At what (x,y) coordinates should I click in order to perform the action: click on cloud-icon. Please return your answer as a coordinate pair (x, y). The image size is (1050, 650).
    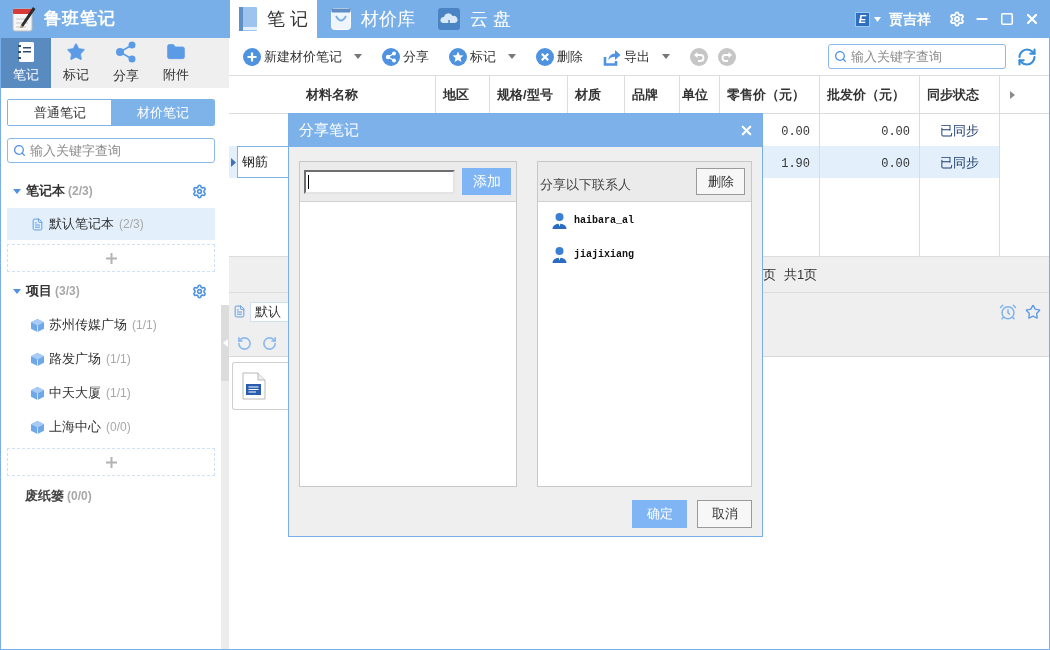
    Looking at the image, I should click on (449, 19).